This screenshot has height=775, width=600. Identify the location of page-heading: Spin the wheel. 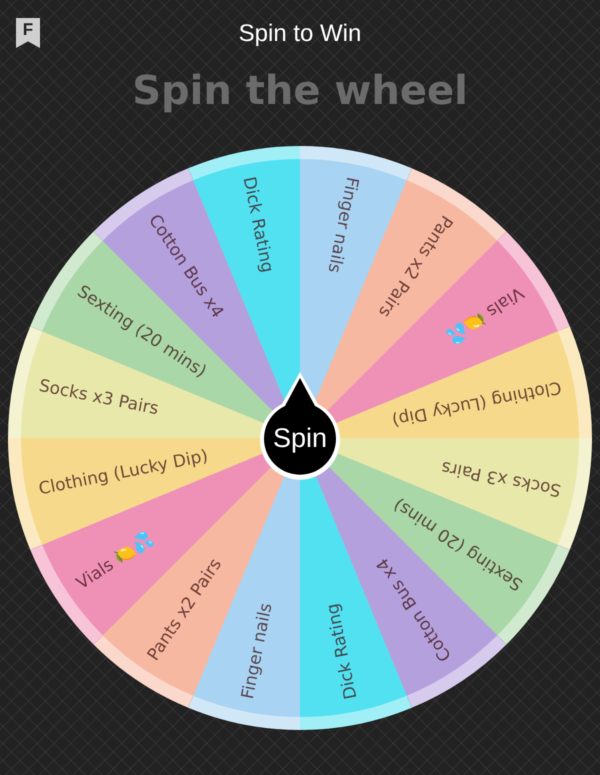
(300, 92).